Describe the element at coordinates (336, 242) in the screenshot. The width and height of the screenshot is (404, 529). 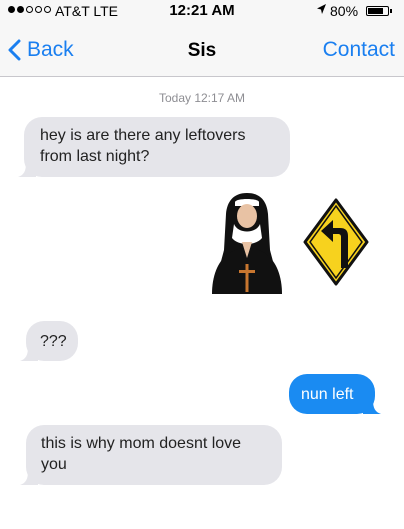
I see `left-turn-sign-emoji` at that location.